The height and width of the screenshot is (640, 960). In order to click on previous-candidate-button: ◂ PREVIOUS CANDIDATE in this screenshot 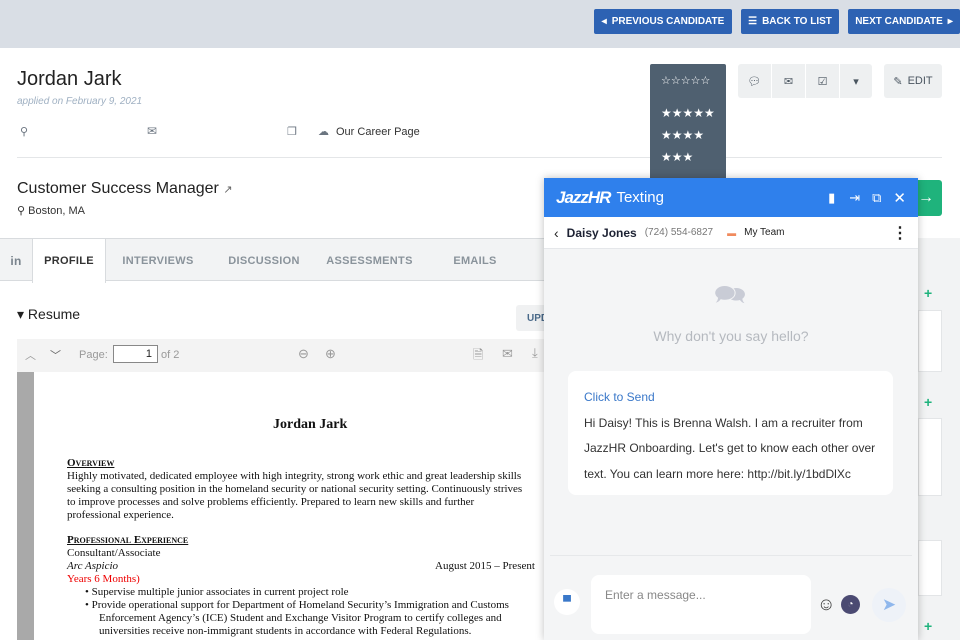, I will do `click(663, 21)`.